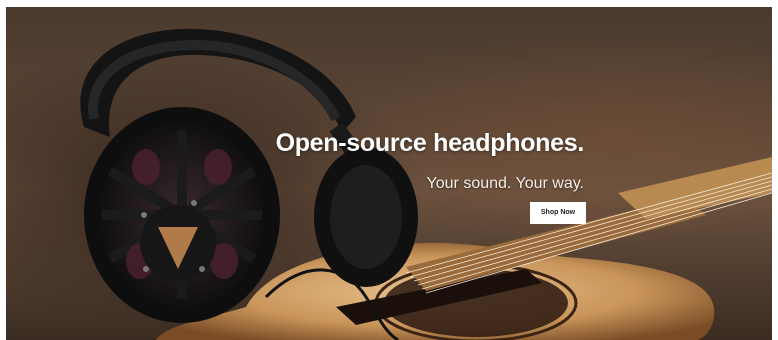  I want to click on shop-now-button: Shop Now, so click(558, 213).